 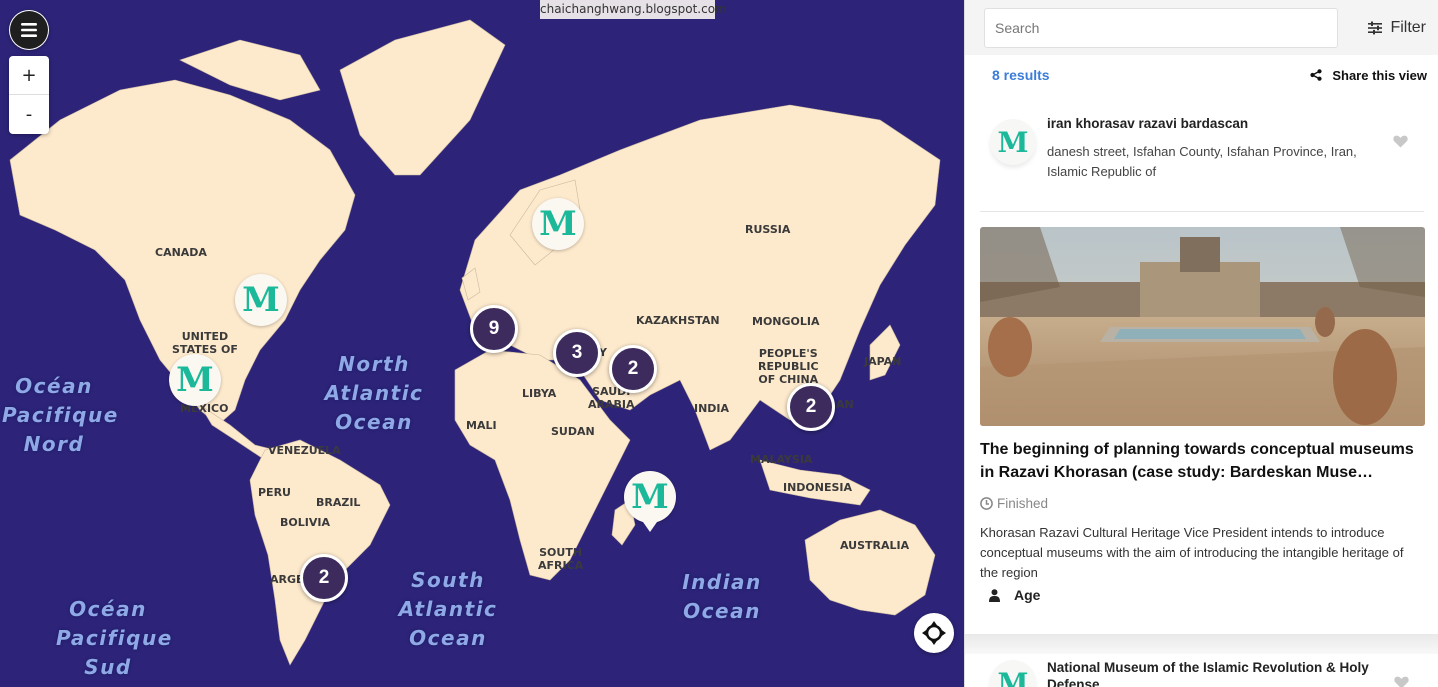 I want to click on country-label-kazakhstan: KAZAKHSTAN, so click(x=678, y=320).